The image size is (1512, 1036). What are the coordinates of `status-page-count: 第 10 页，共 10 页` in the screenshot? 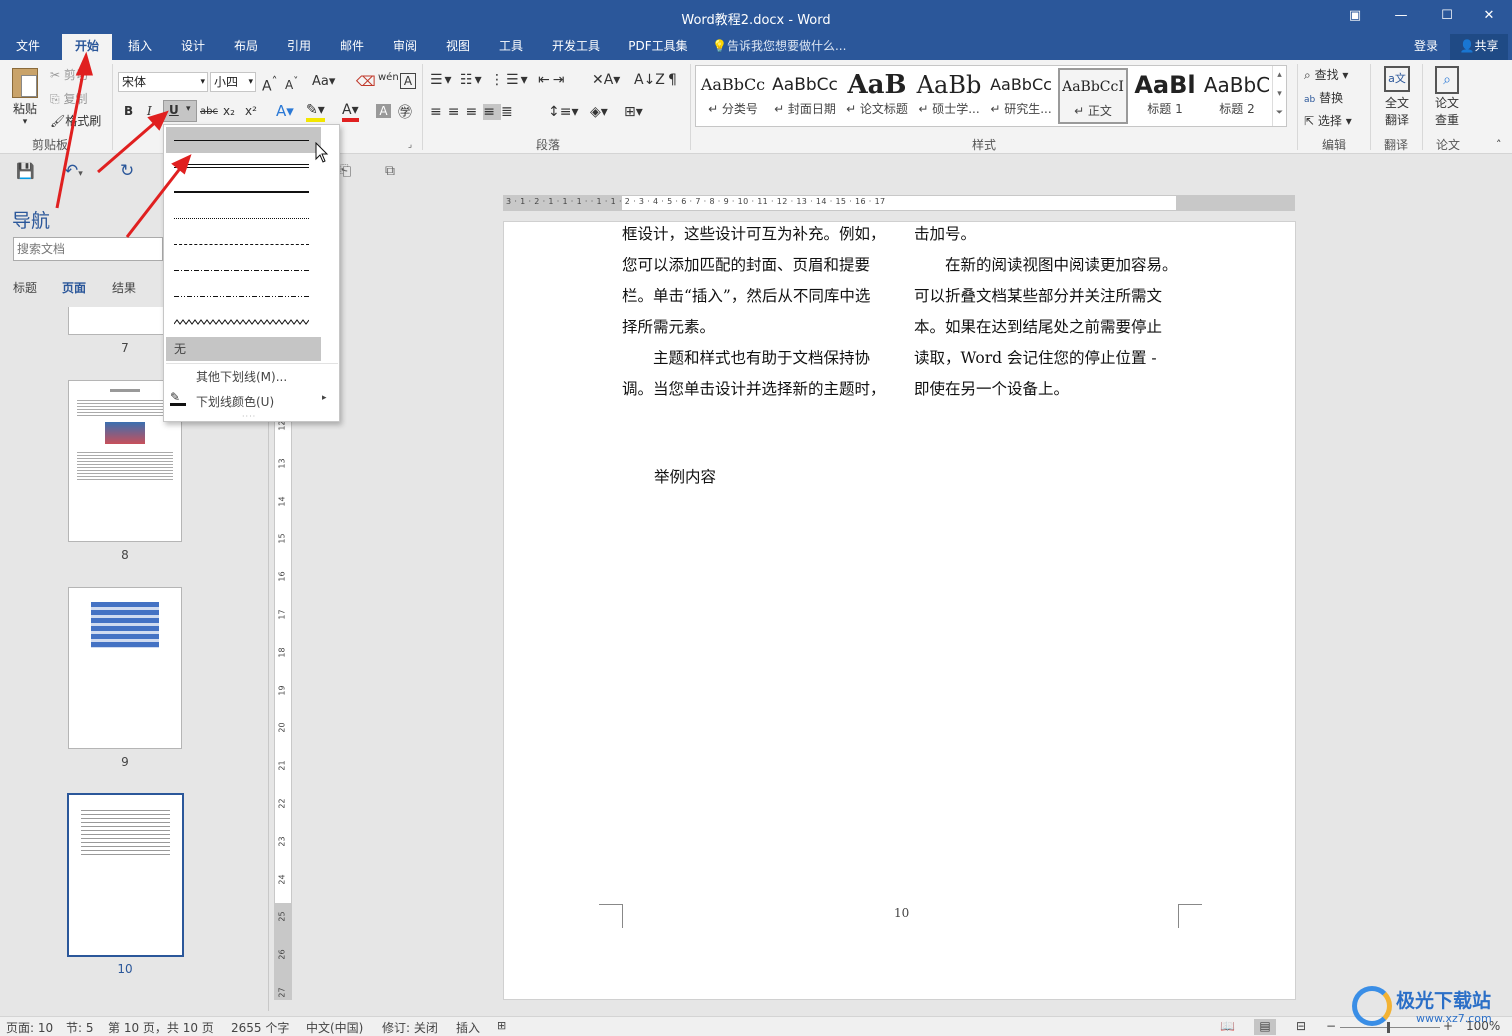 It's located at (161, 1027).